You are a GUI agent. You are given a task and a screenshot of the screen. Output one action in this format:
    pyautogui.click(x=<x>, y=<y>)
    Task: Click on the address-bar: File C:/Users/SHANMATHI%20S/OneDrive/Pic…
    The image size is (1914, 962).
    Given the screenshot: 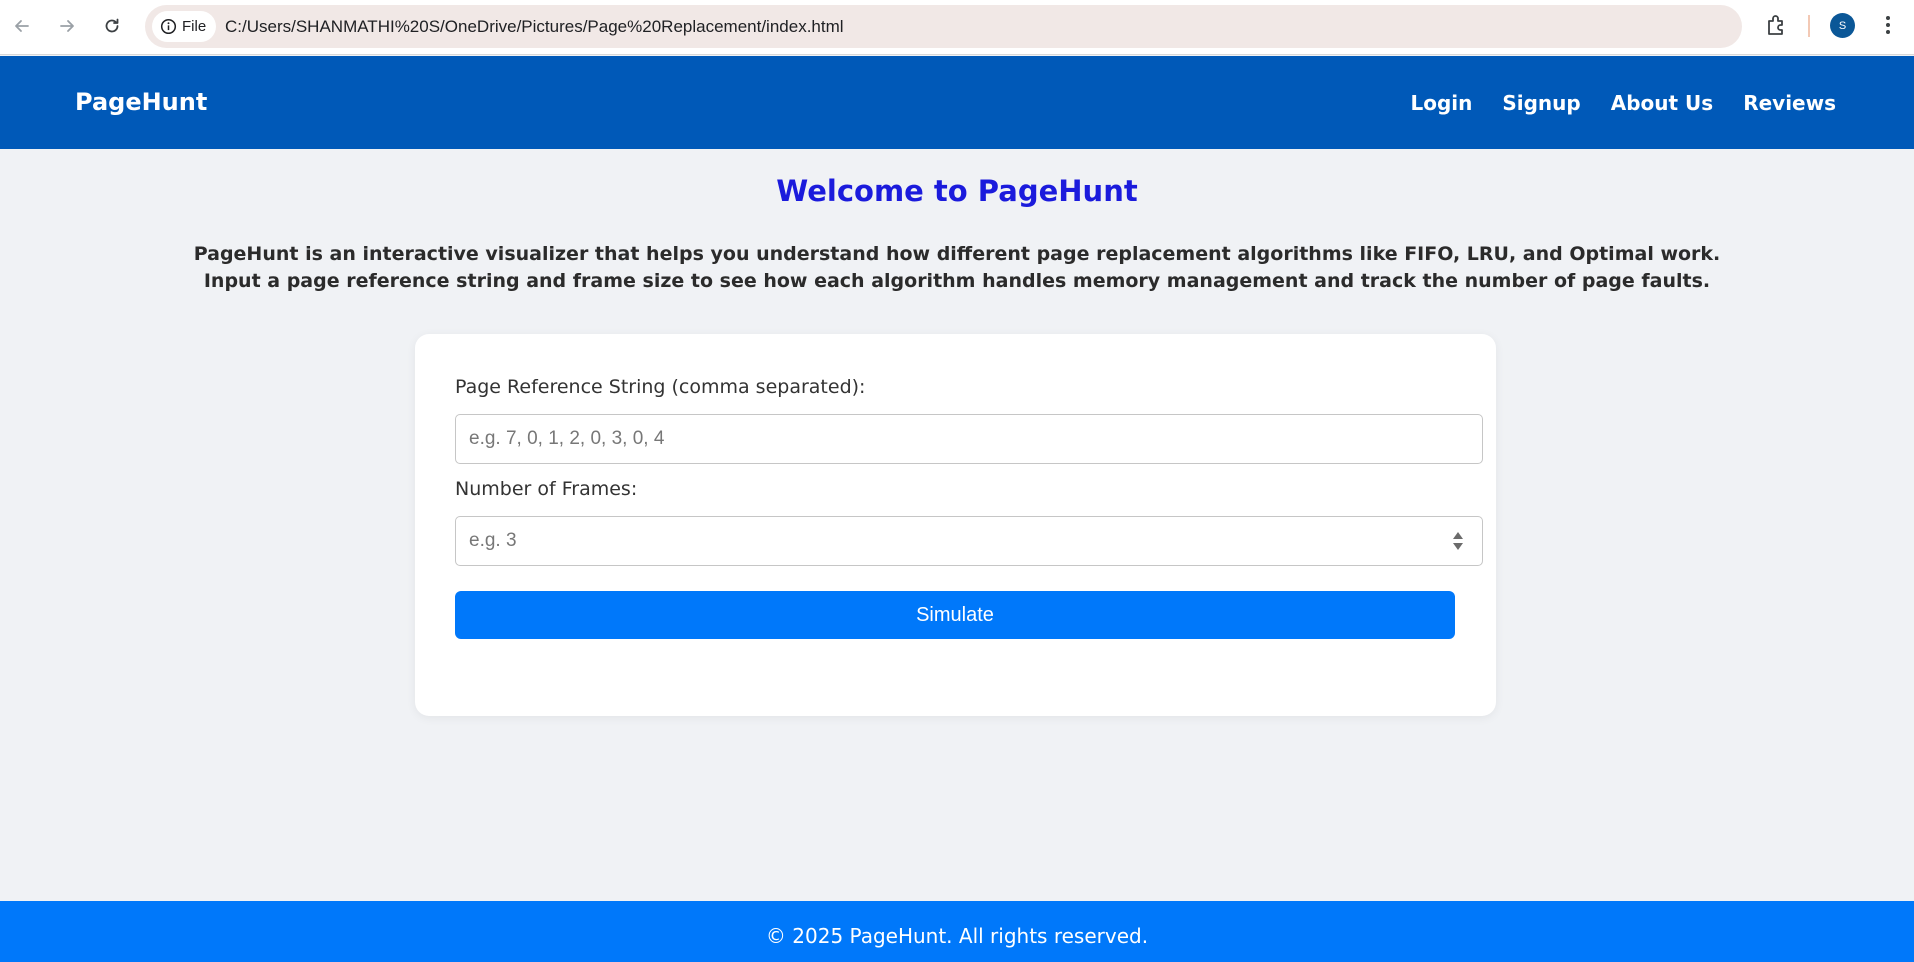 What is the action you would take?
    pyautogui.click(x=998, y=26)
    